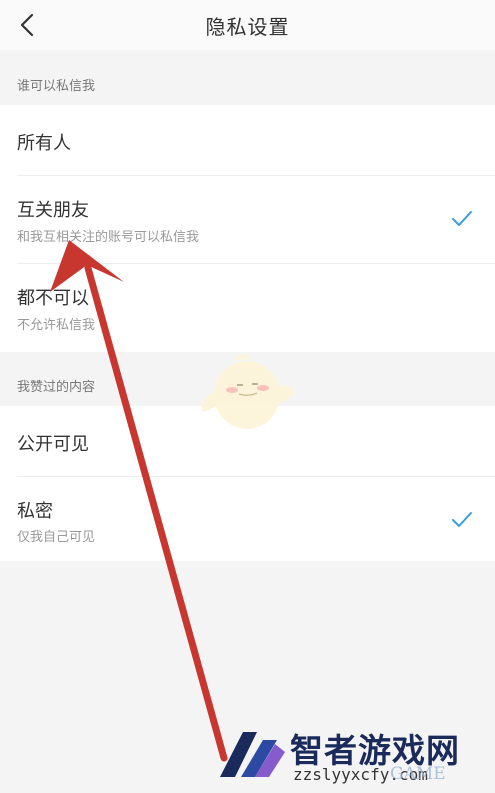 Image resolution: width=495 pixels, height=793 pixels. Describe the element at coordinates (247, 519) in the screenshot. I see `option-private: 私密 仅我自己可见` at that location.